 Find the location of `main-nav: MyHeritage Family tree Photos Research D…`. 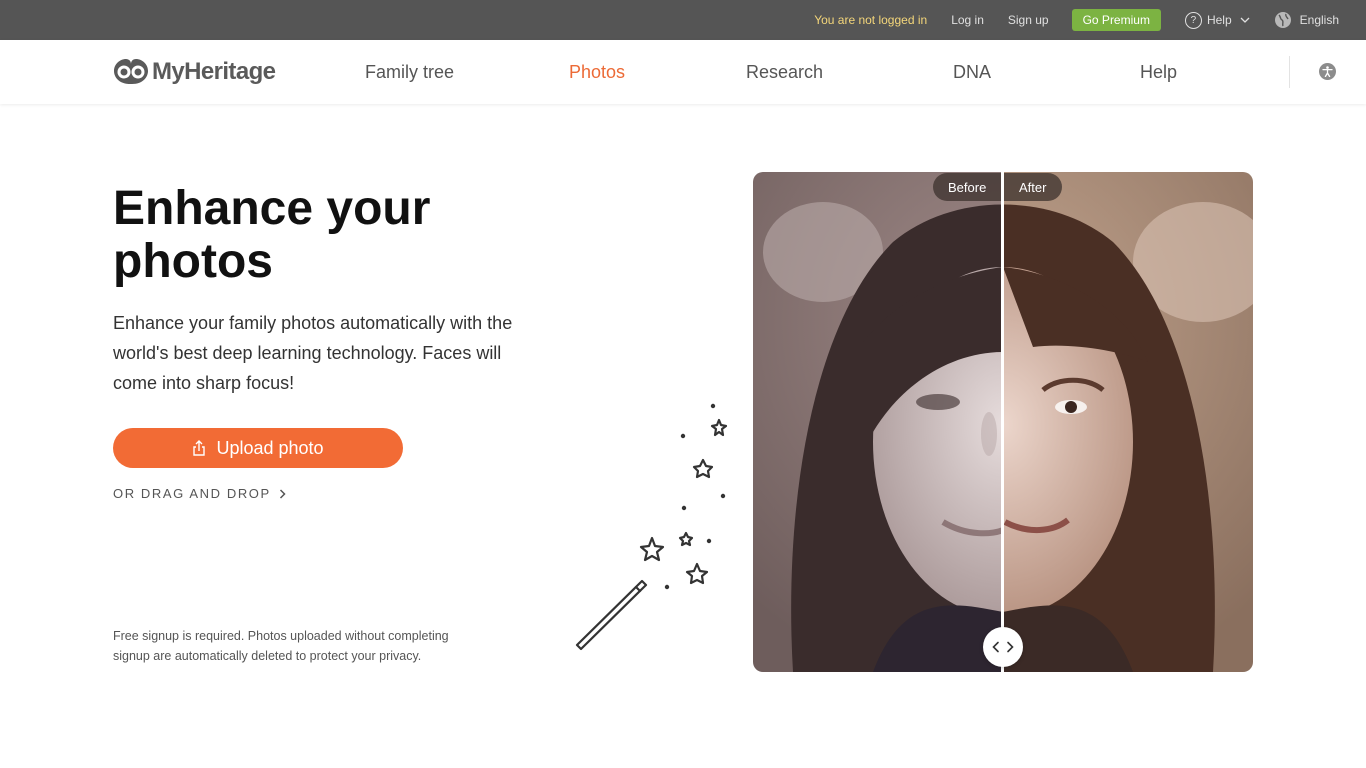

main-nav: MyHeritage Family tree Photos Research D… is located at coordinates (683, 72).